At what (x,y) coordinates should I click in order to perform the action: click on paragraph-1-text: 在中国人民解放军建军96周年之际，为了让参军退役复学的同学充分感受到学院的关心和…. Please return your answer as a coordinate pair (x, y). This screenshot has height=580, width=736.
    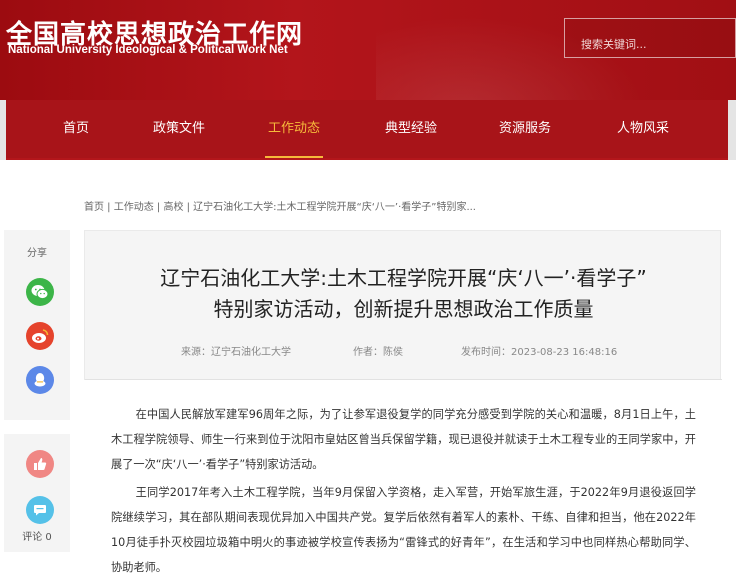
    Looking at the image, I should click on (403, 439).